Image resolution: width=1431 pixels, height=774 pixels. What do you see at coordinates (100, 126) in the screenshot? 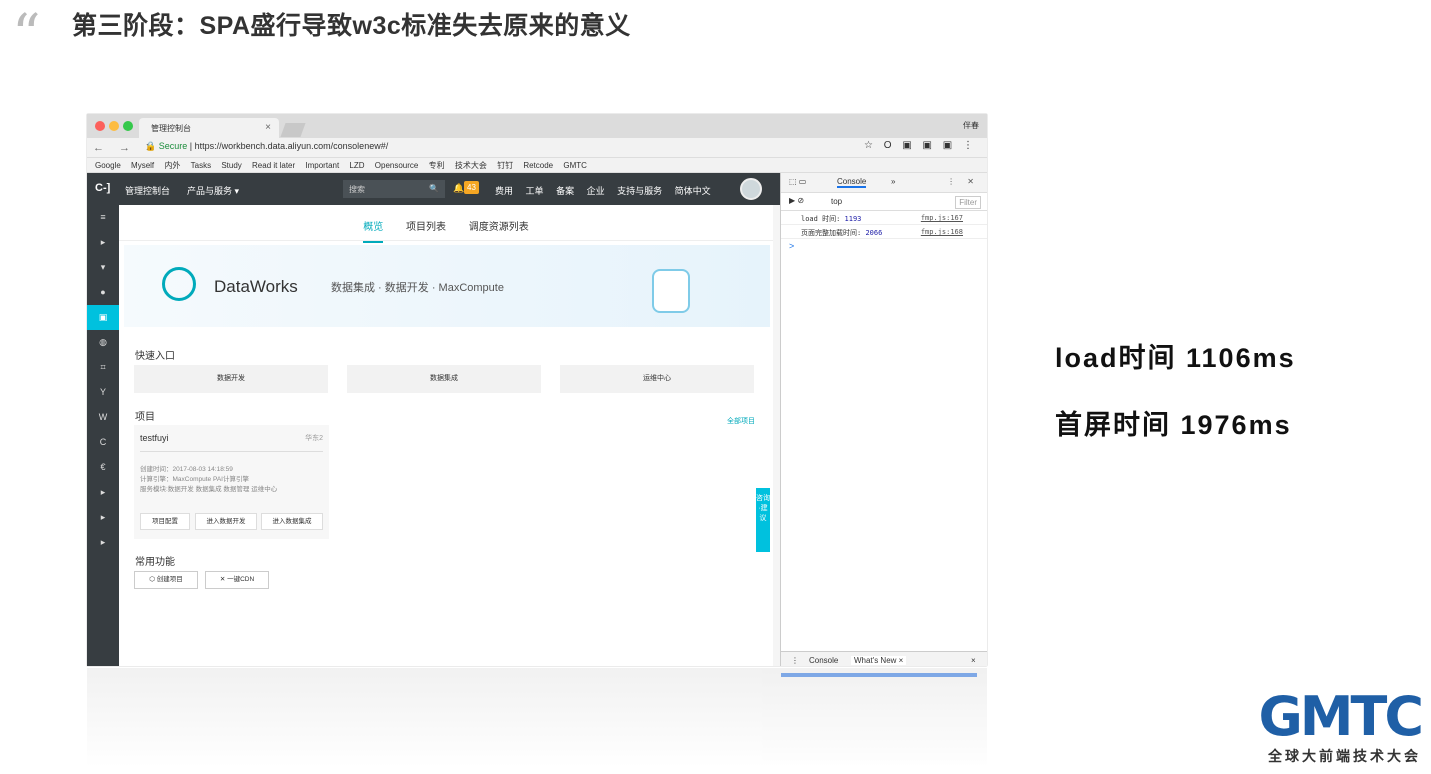
I see `close-dot` at bounding box center [100, 126].